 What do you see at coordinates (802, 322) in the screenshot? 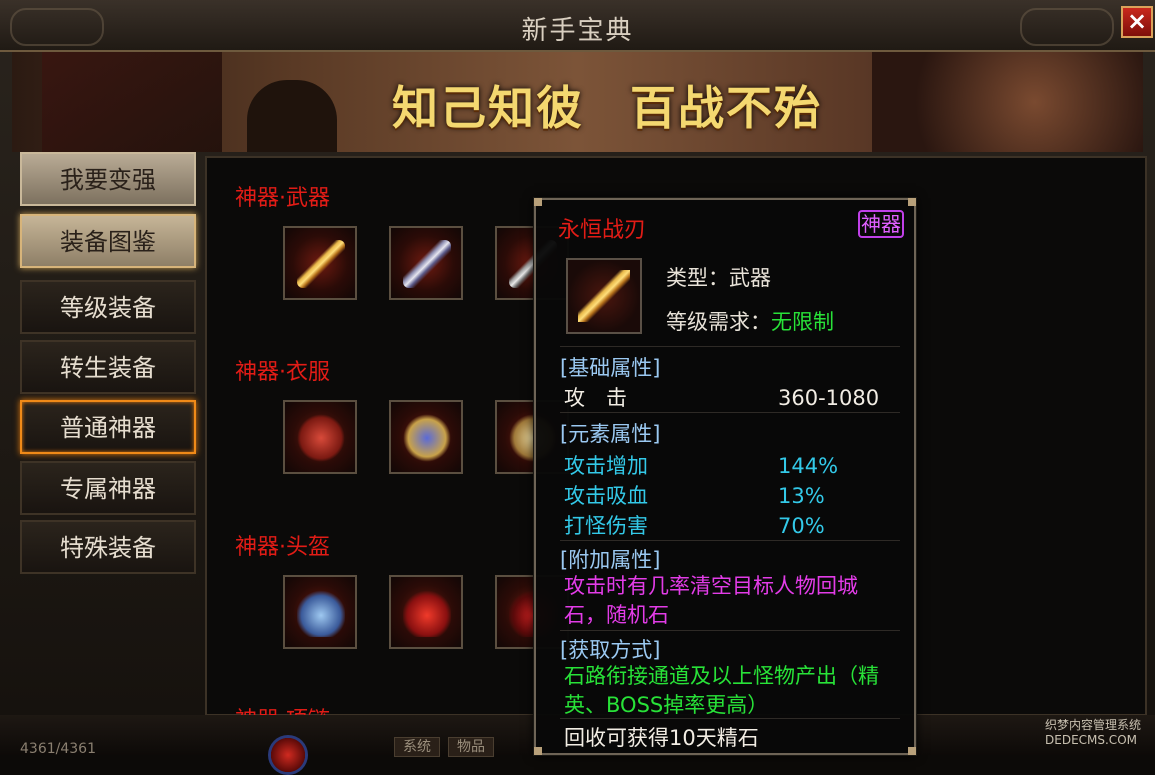
I see `level-value: 无限制` at bounding box center [802, 322].